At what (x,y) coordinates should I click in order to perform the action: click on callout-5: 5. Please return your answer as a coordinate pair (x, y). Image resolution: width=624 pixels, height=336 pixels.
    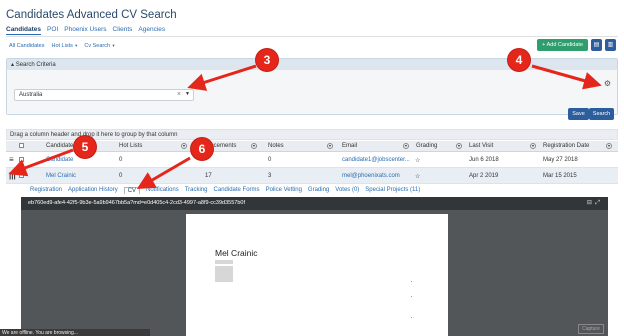
    Looking at the image, I should click on (85, 147).